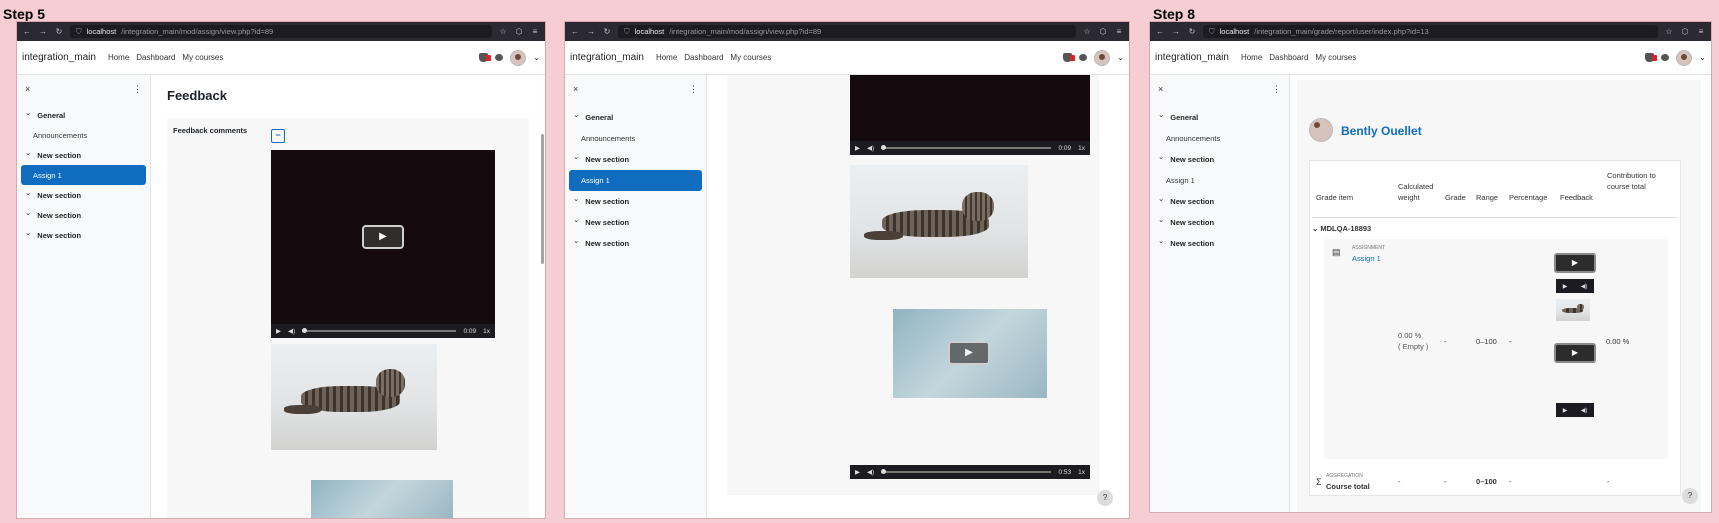  Describe the element at coordinates (970, 148) in the screenshot. I see `video-controls: ▶ ◀) 0:09 1x` at that location.